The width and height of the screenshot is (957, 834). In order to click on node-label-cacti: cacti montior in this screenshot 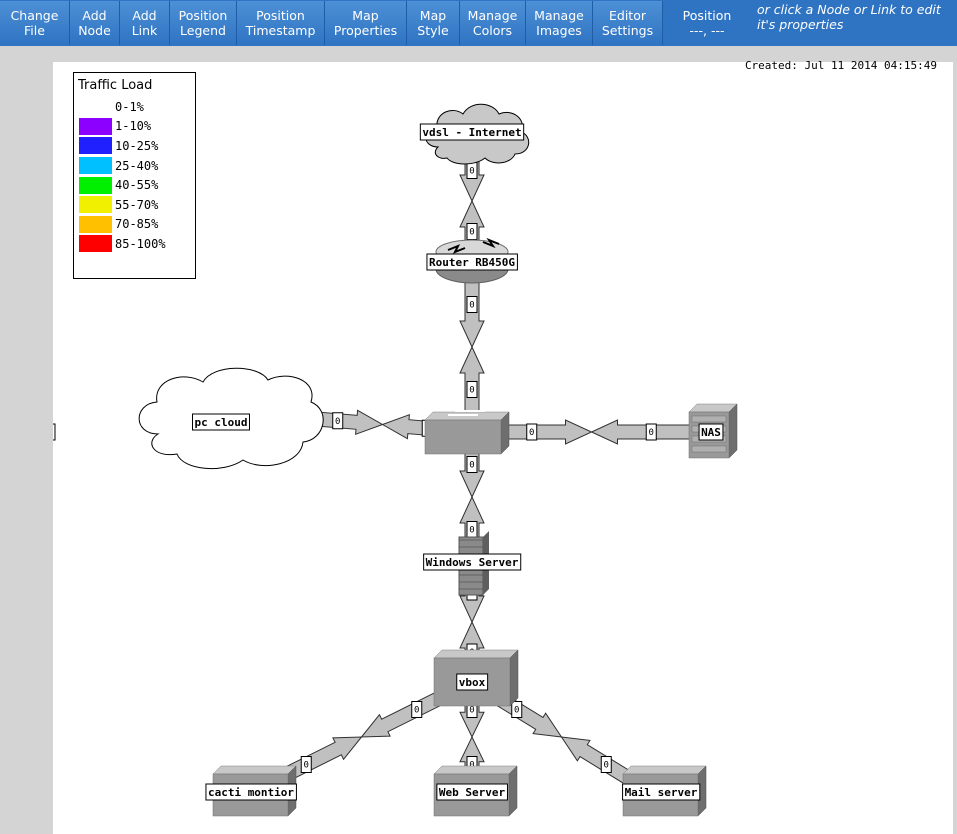, I will do `click(251, 792)`.